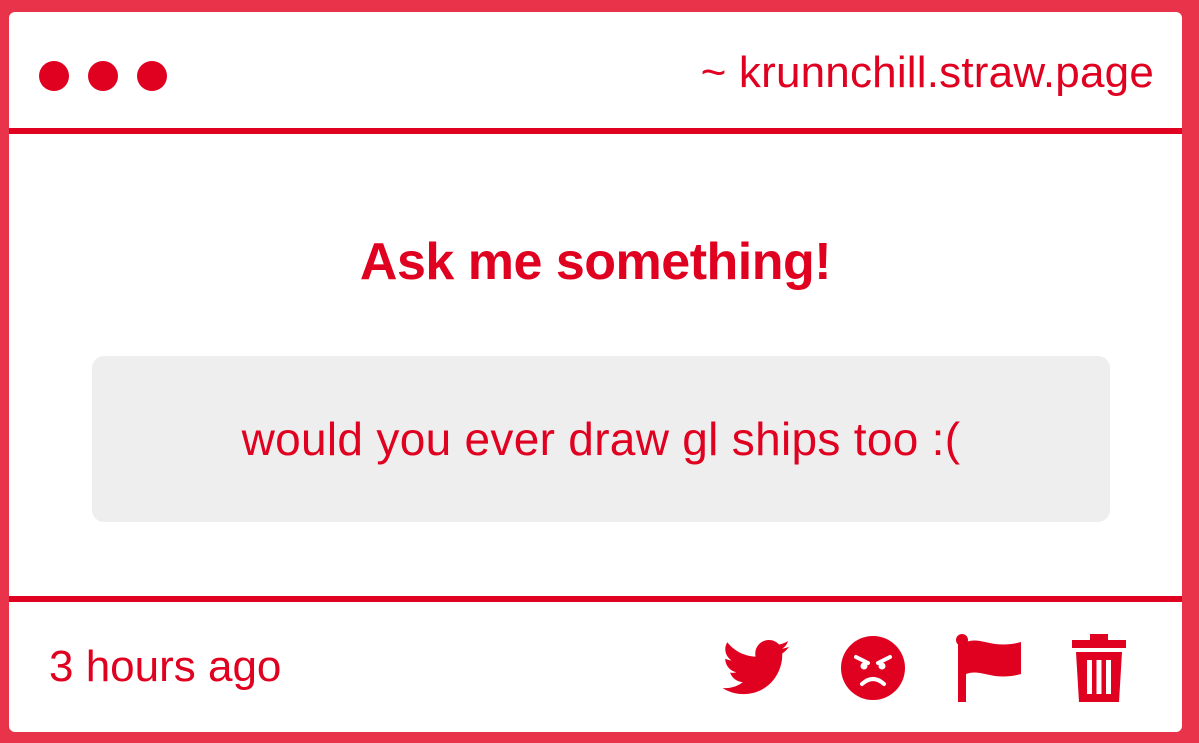  I want to click on question-text: would you ever draw gl ships too :(, so click(601, 439).